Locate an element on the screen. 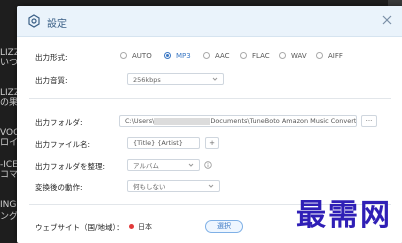 This screenshot has height=243, width=402. output-filename-label: 出力ファイル名: is located at coordinates (63, 144).